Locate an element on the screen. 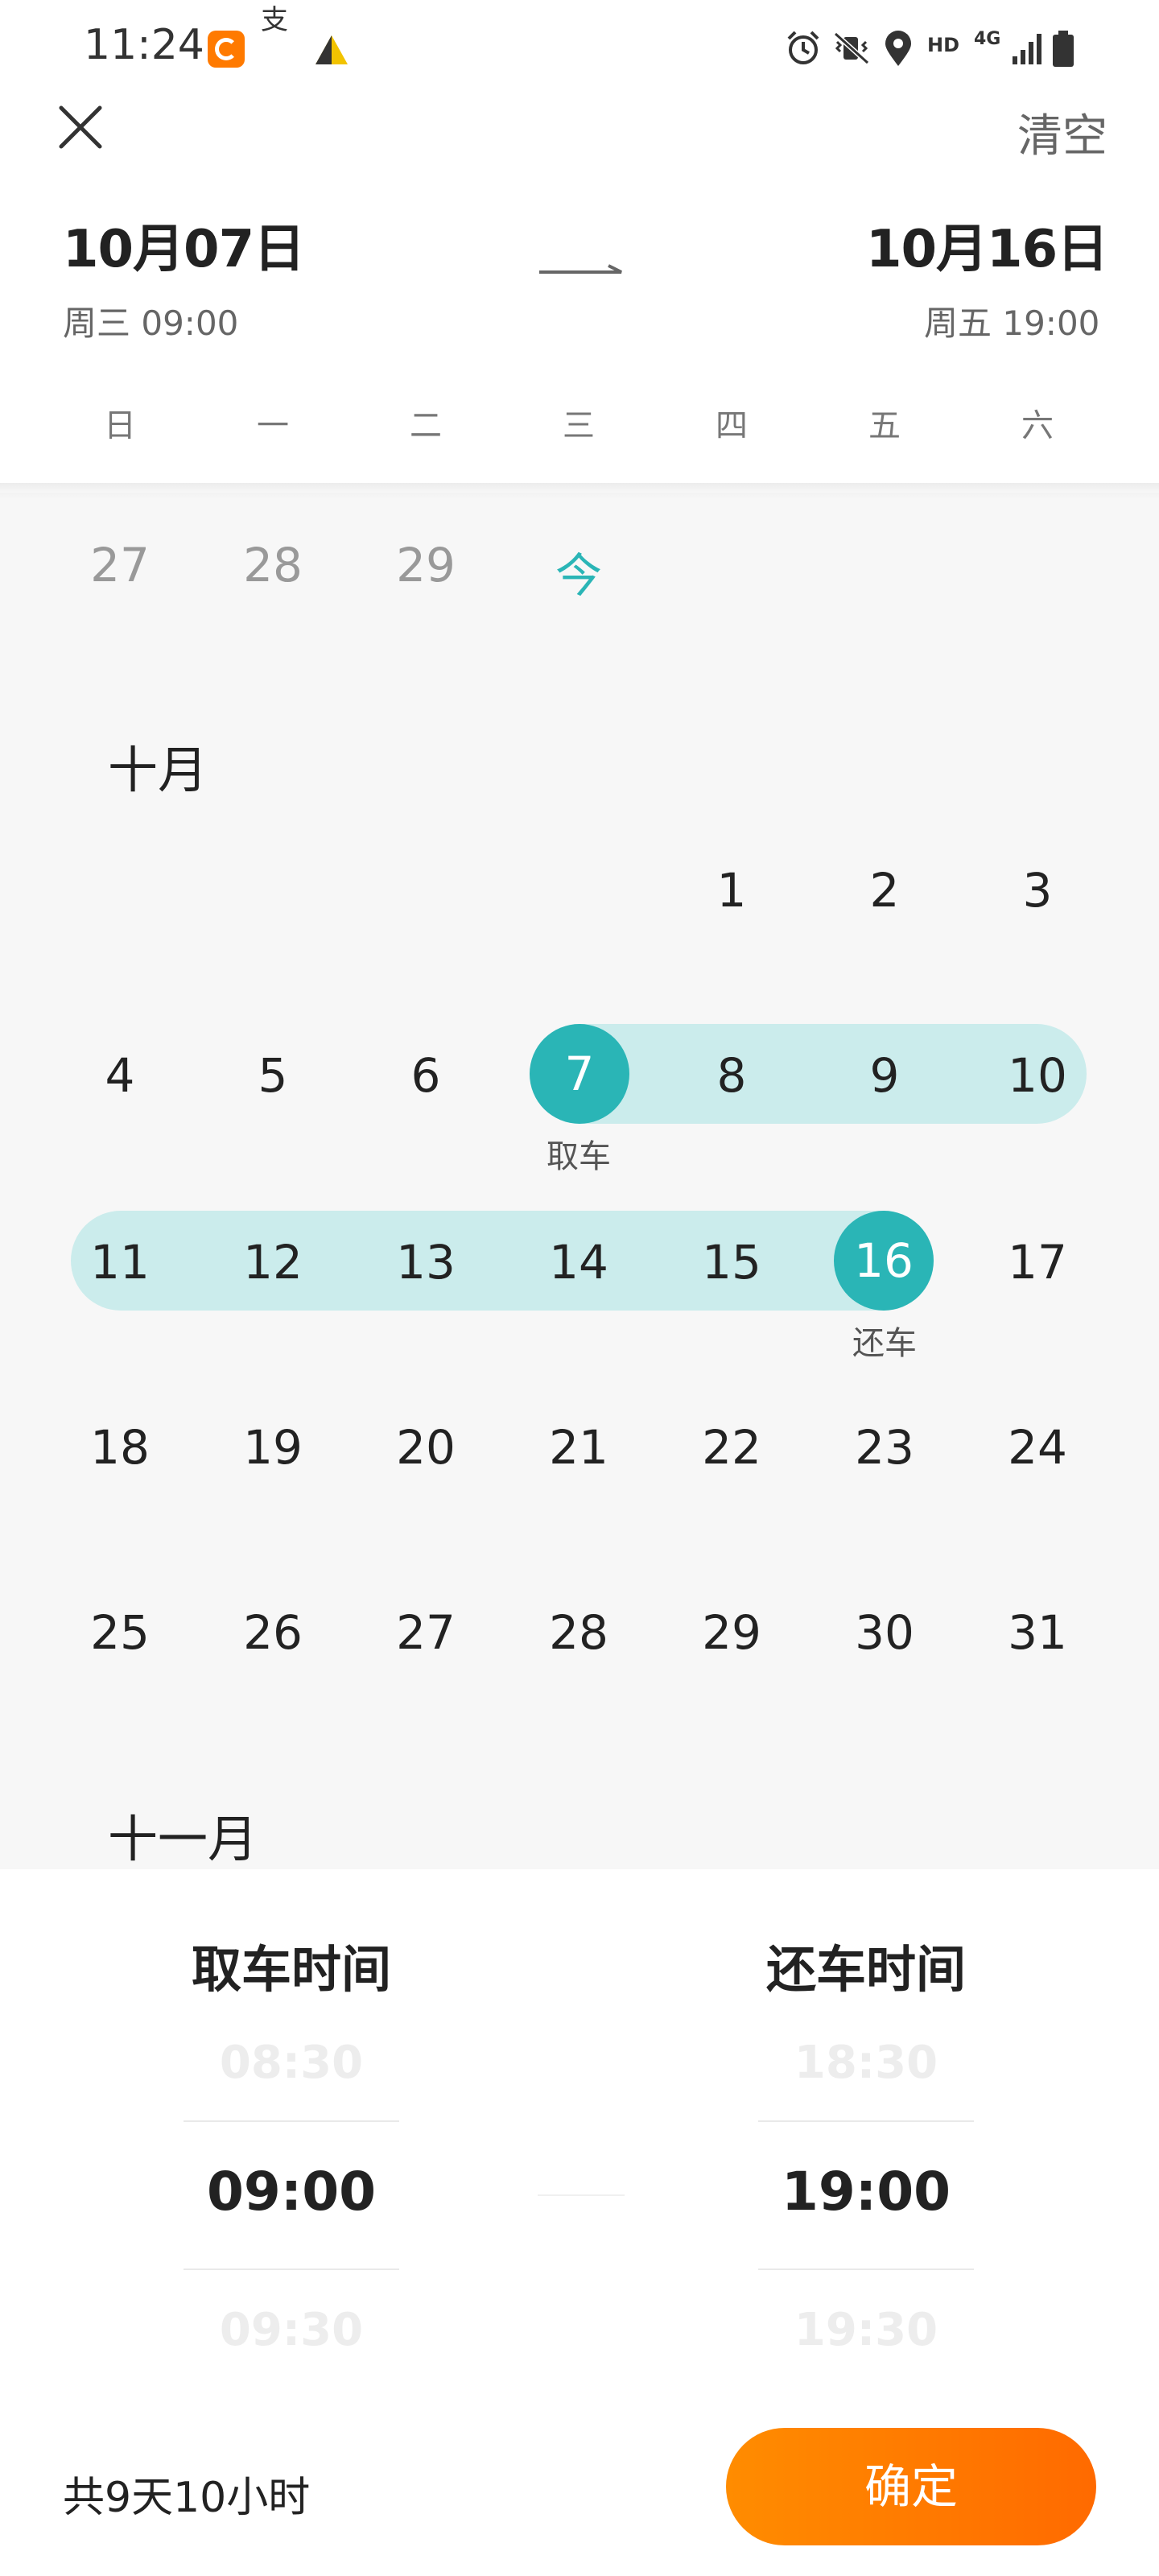  calendar-day: 8 is located at coordinates (731, 1075).